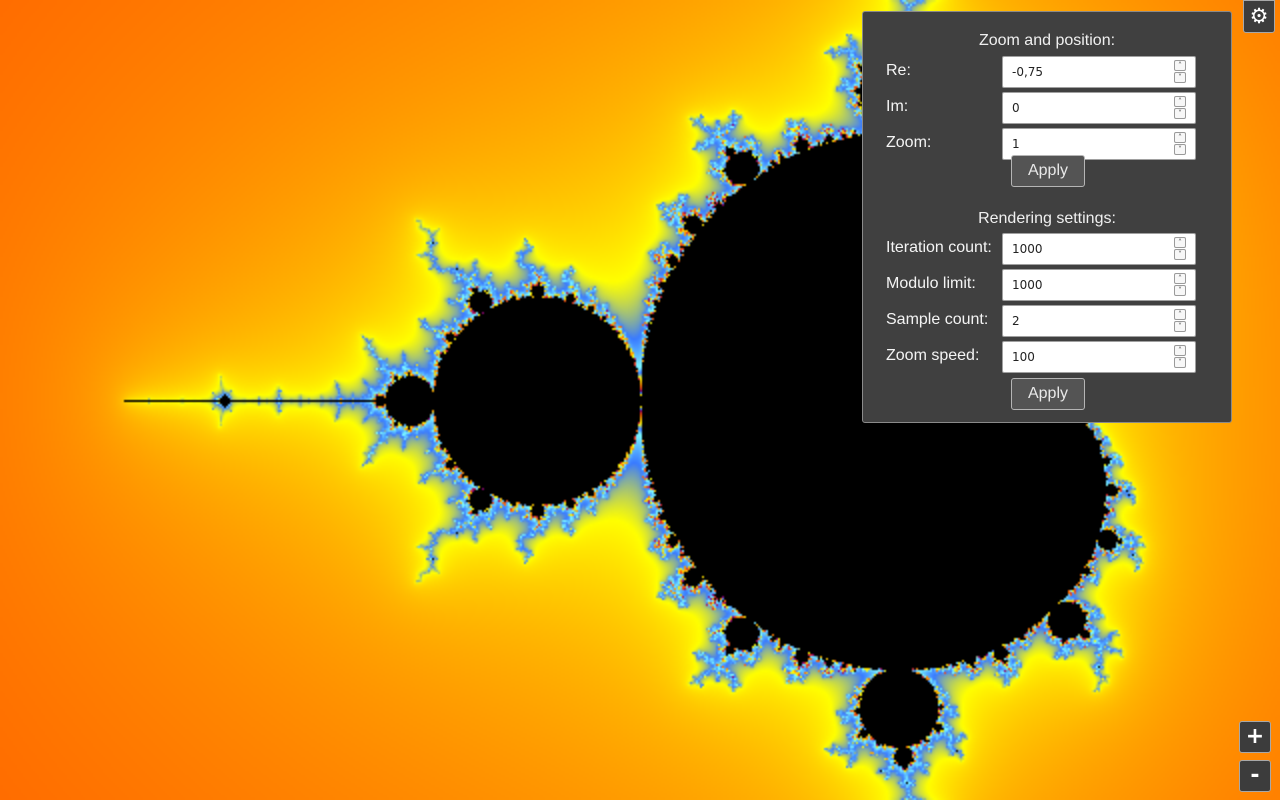 The image size is (1280, 800). What do you see at coordinates (931, 283) in the screenshot?
I see `modulo-limit-label: Modulo limit:` at bounding box center [931, 283].